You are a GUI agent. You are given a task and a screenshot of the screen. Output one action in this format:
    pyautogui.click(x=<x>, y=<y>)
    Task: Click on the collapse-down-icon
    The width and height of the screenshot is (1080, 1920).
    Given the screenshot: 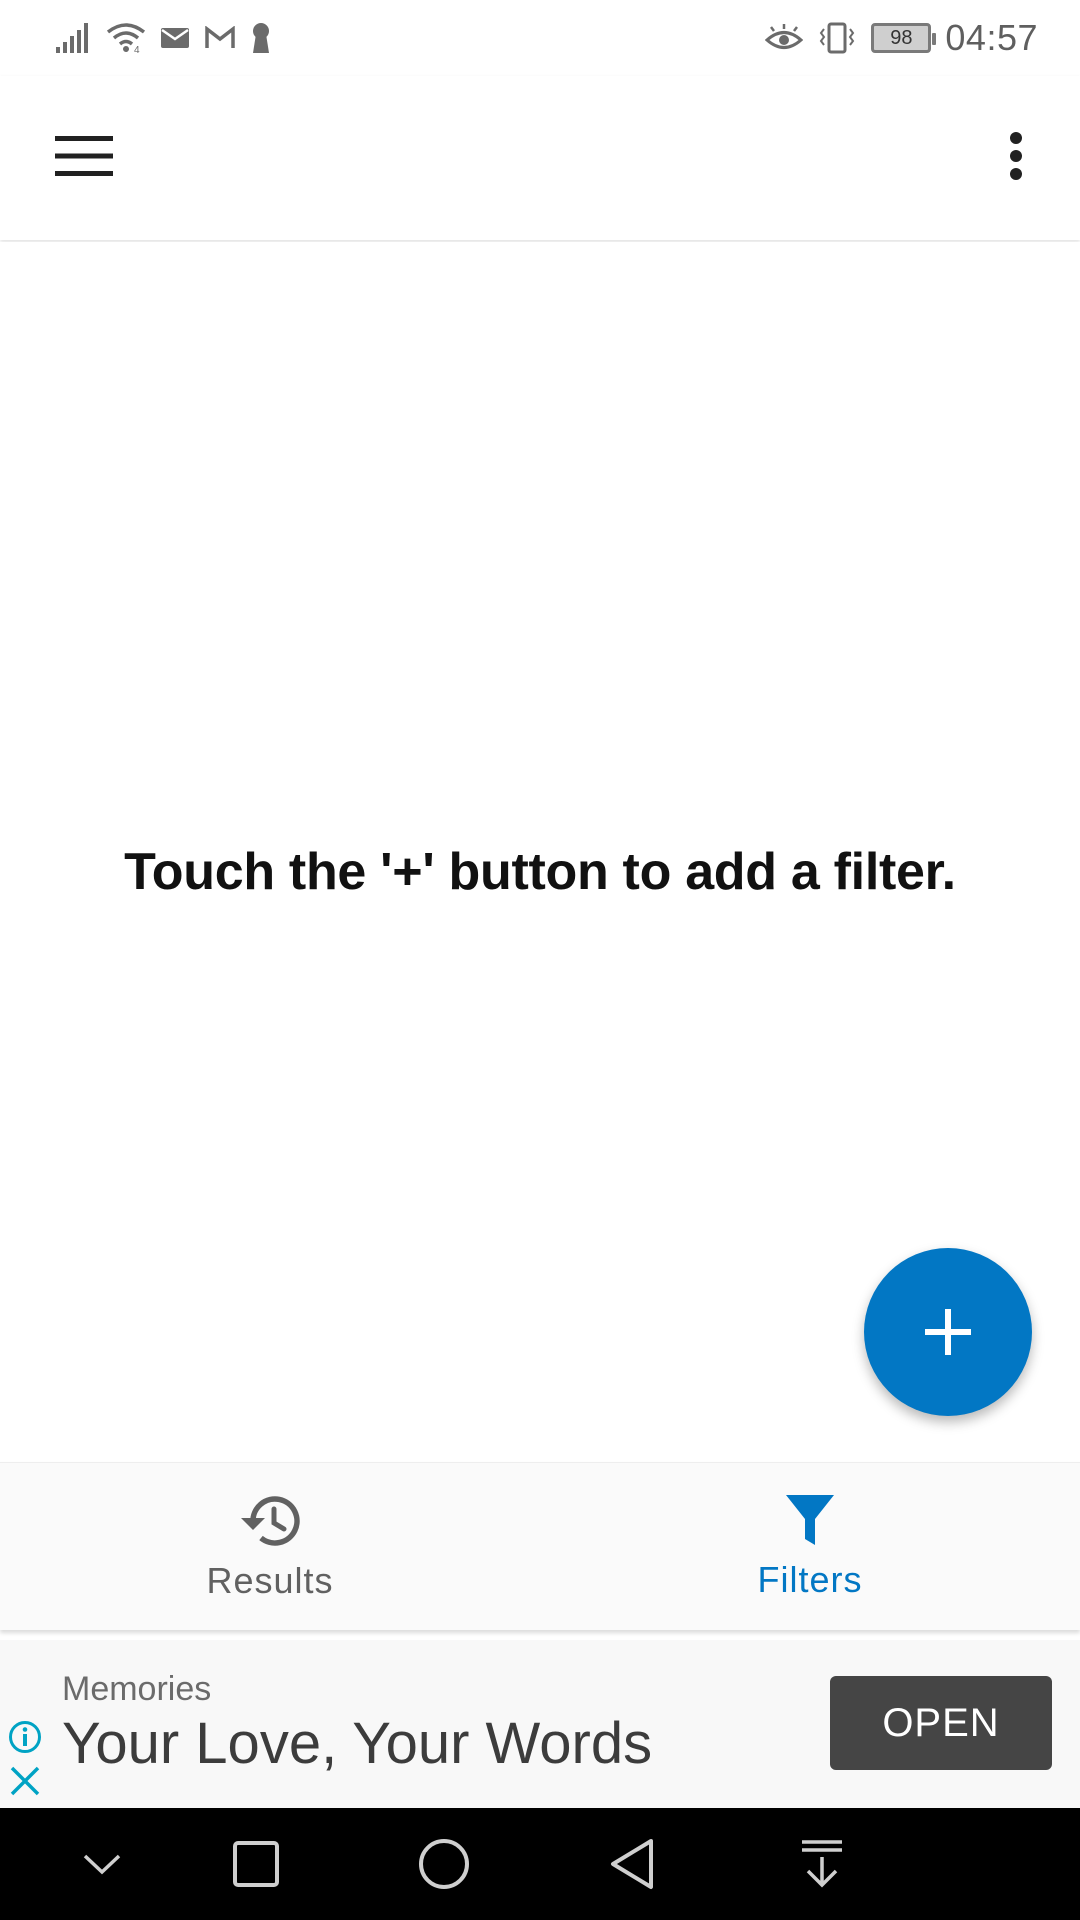 What is the action you would take?
    pyautogui.click(x=102, y=1864)
    